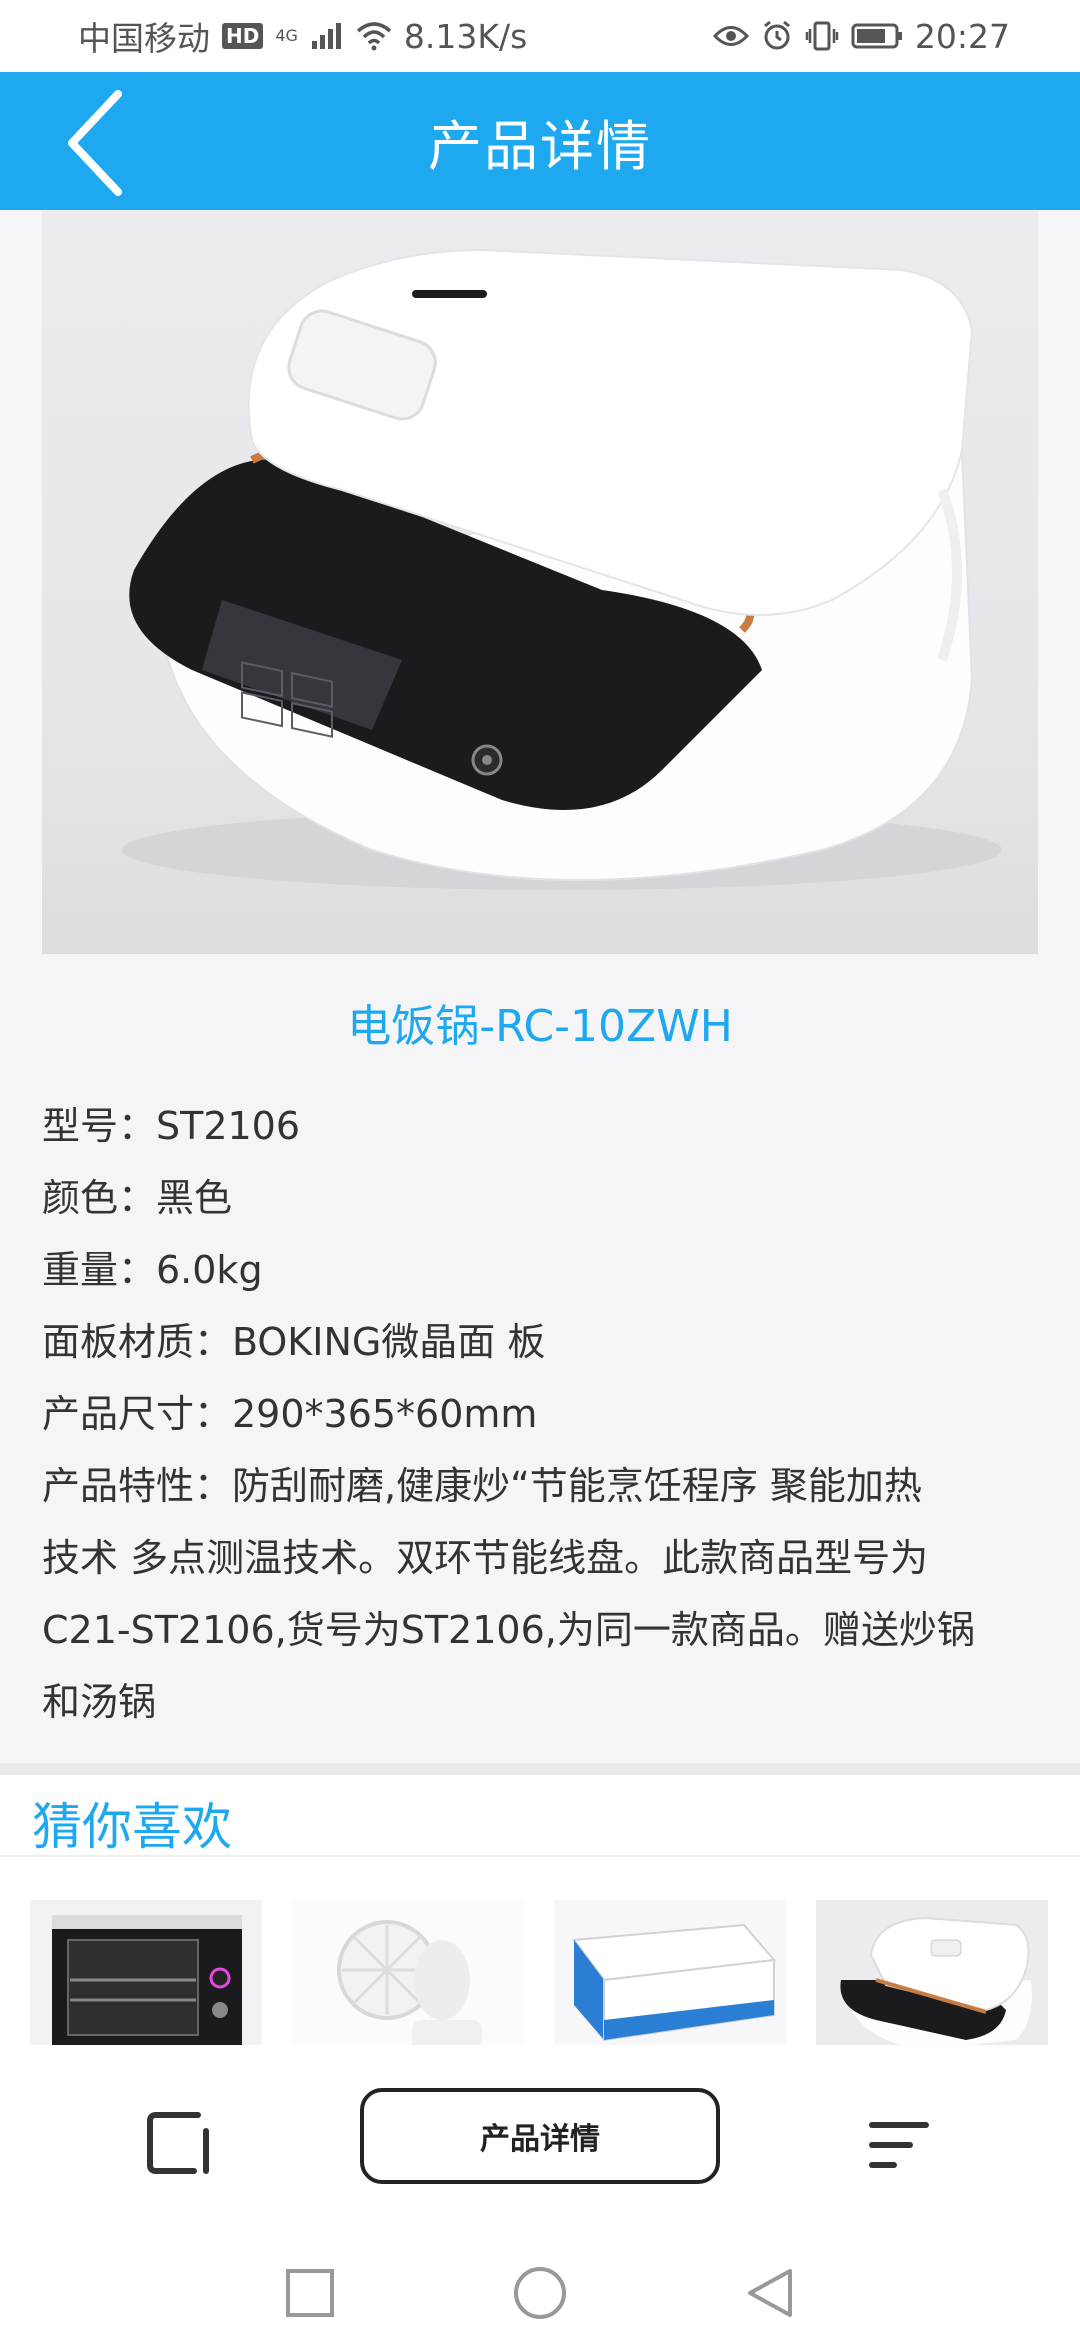 This screenshot has height=2340, width=1080. Describe the element at coordinates (144, 38) in the screenshot. I see `carrier-label: 中国移动` at that location.